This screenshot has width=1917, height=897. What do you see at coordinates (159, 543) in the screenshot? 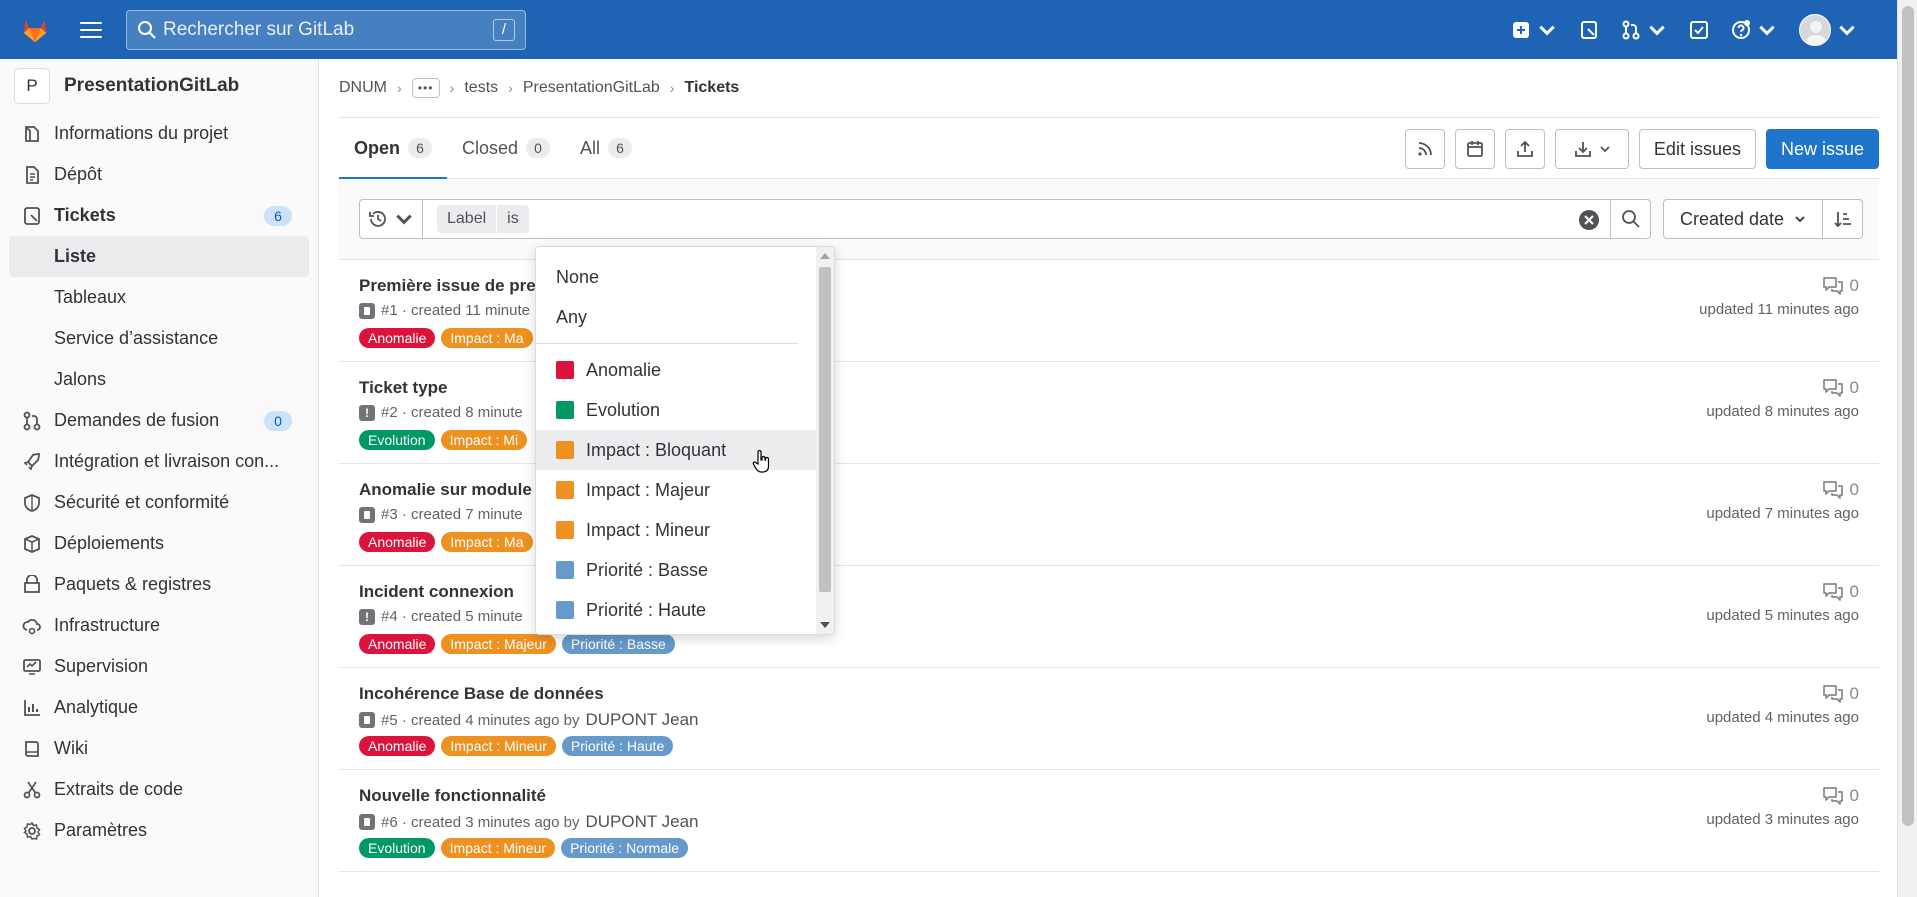
I see `sidebar-item-deployments: Déploiements` at bounding box center [159, 543].